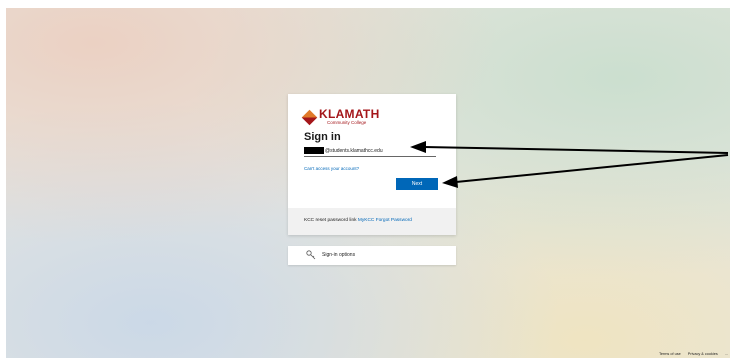  I want to click on redacted-username, so click(314, 150).